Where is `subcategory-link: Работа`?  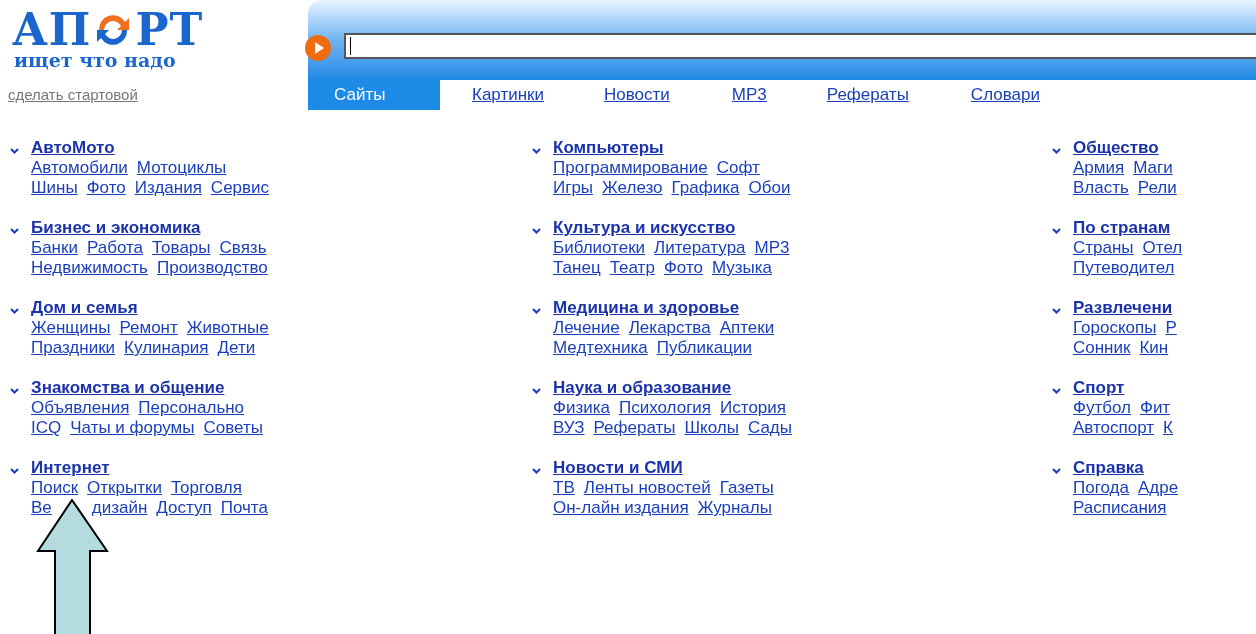
subcategory-link: Работа is located at coordinates (115, 248).